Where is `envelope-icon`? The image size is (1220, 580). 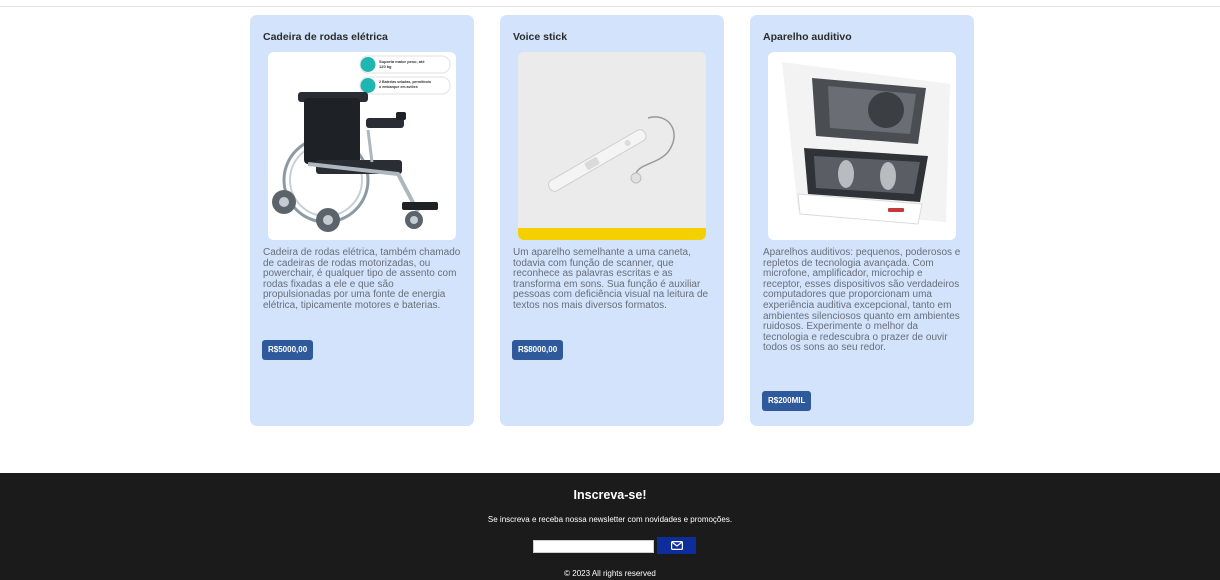
envelope-icon is located at coordinates (676, 545).